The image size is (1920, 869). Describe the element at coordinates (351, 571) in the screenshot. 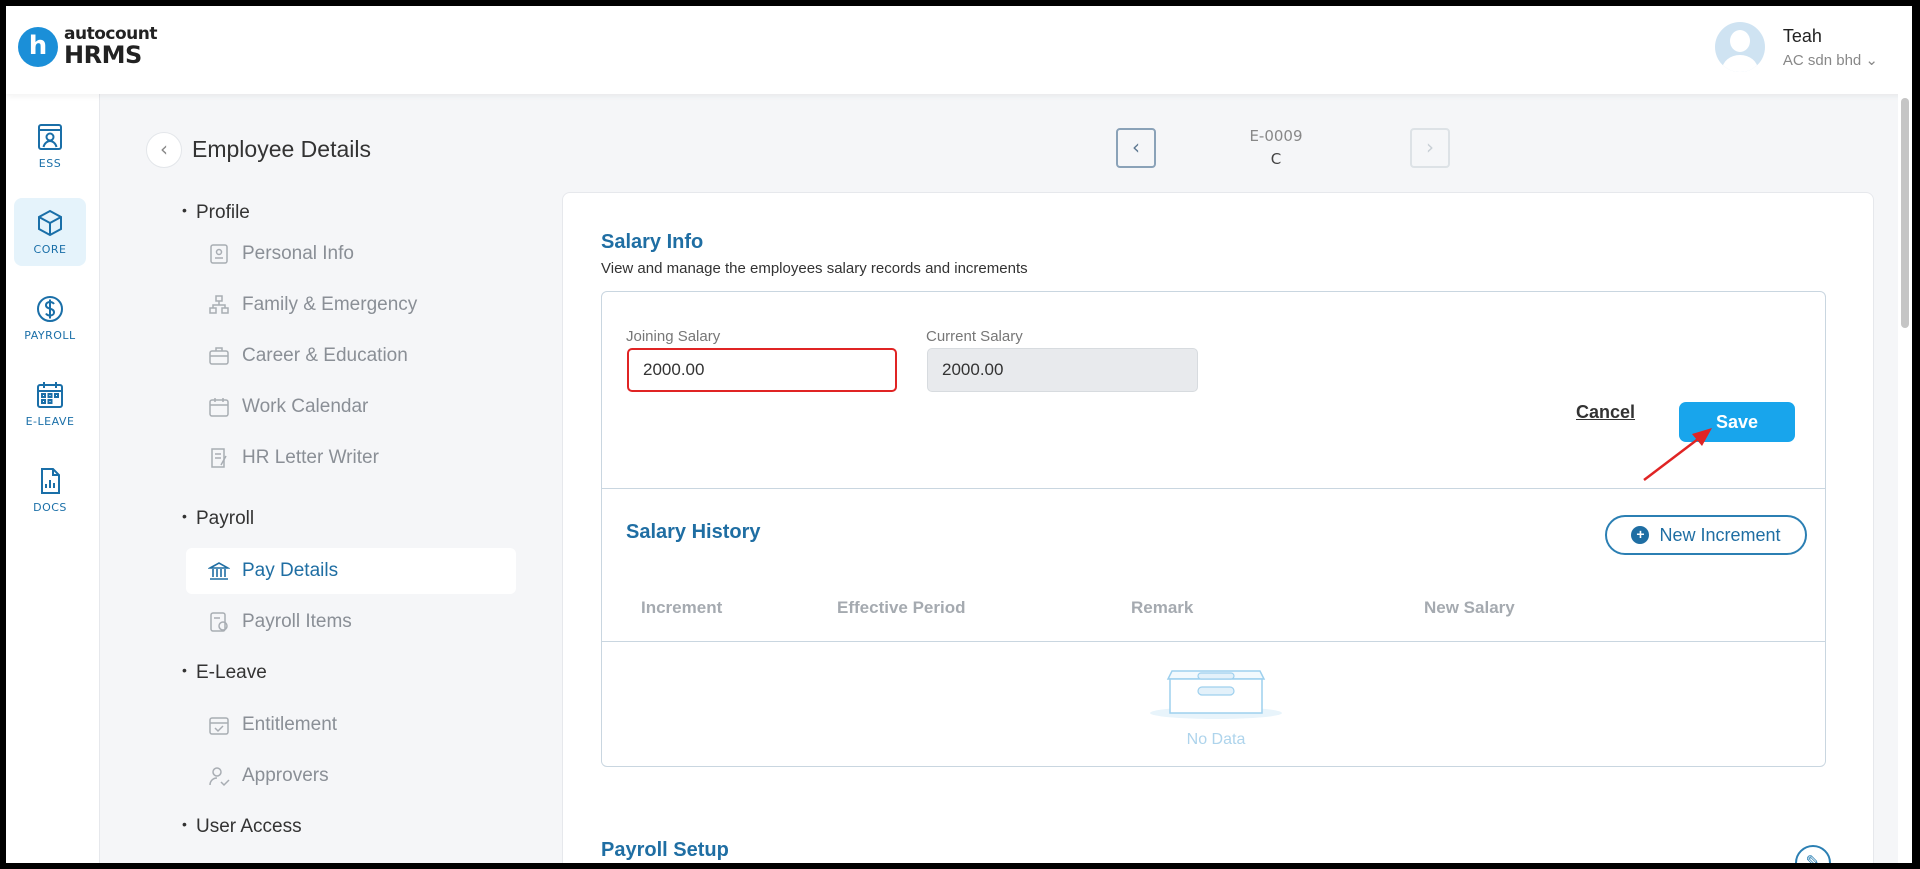

I see `menu-item-pay-details: Pay Details` at that location.